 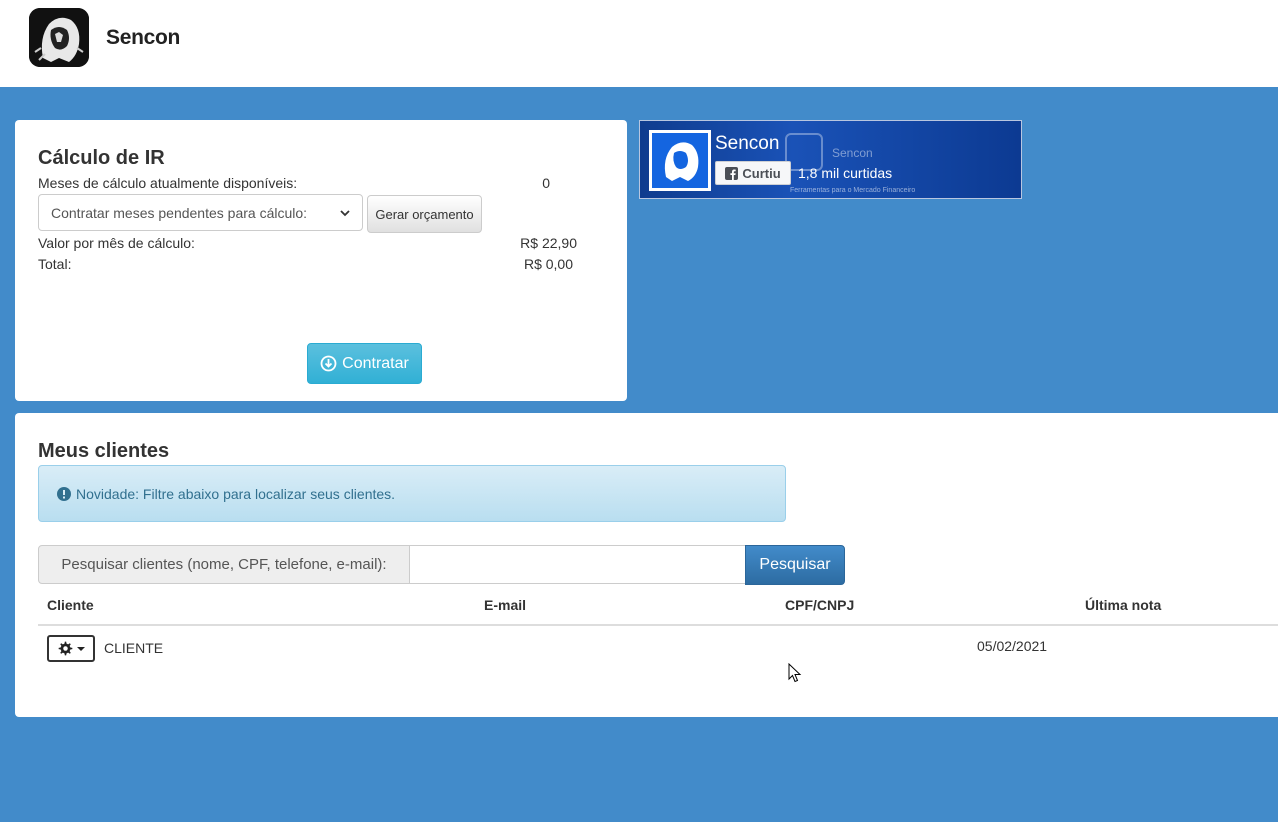 What do you see at coordinates (1012, 646) in the screenshot?
I see `client-last-note-cell: 05/02/2021` at bounding box center [1012, 646].